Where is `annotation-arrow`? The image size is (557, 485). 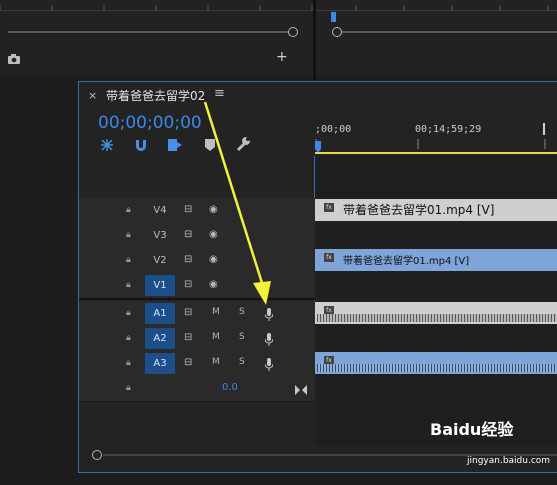
annotation-arrow is located at coordinates (237, 203).